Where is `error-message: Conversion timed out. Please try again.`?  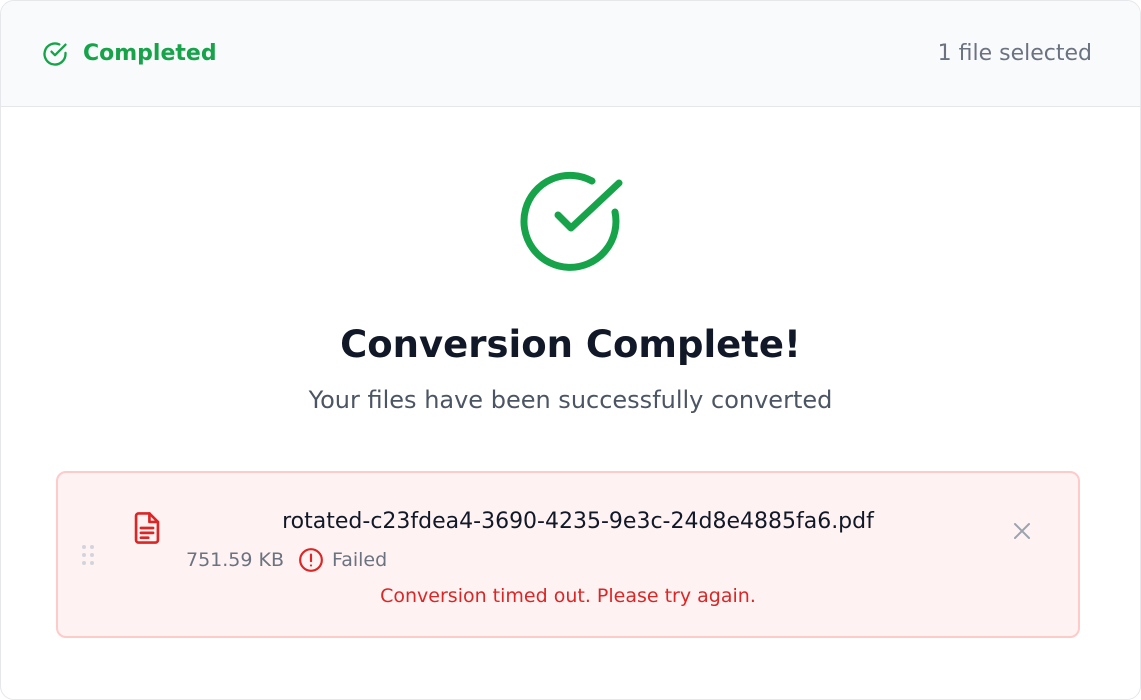
error-message: Conversion timed out. Please try again. is located at coordinates (568, 596).